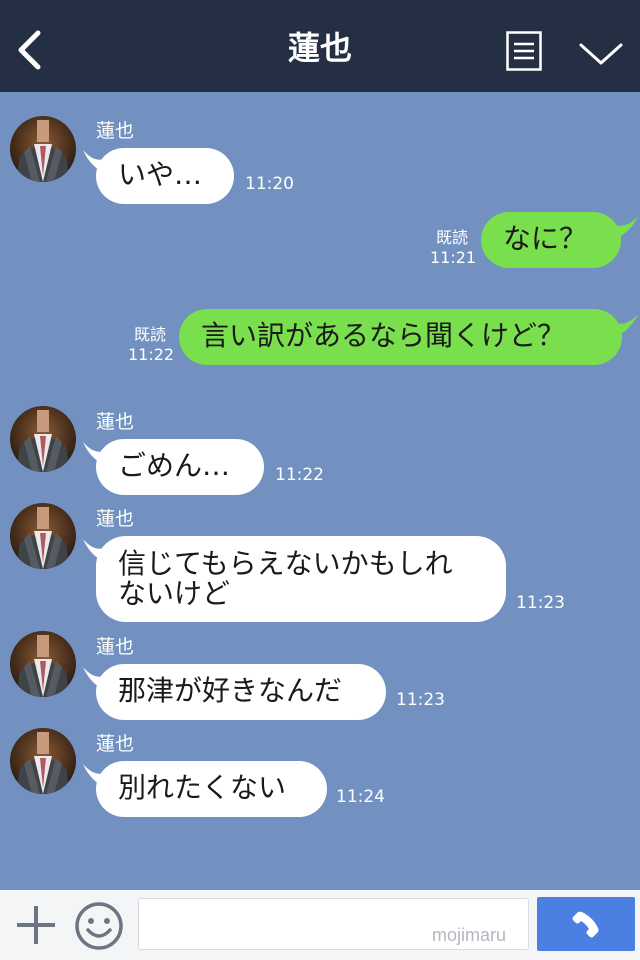 The image size is (640, 960). Describe the element at coordinates (551, 240) in the screenshot. I see `outgoing-message: なに？` at that location.